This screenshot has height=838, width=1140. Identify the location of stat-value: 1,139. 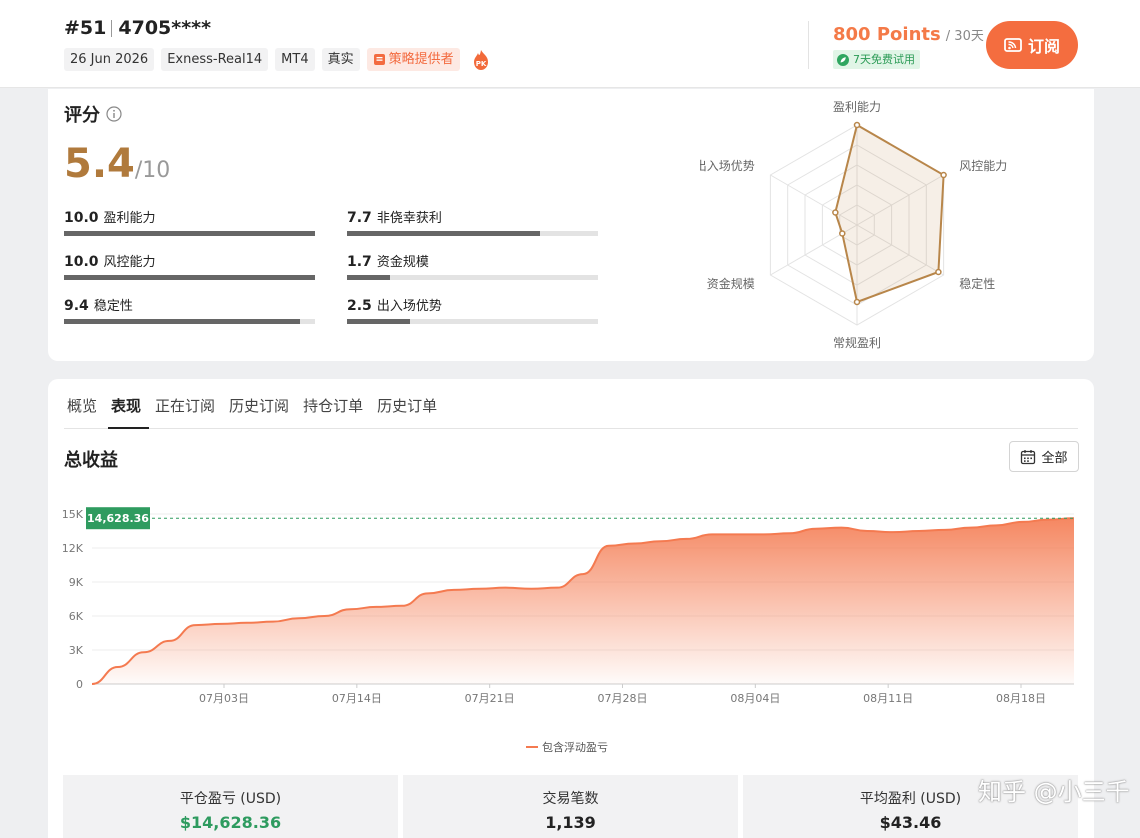
(570, 822).